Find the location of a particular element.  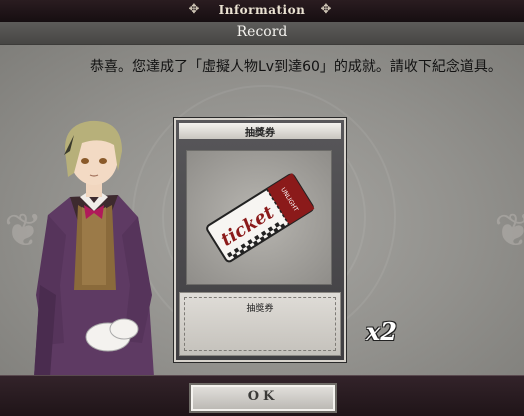

record-title: Record is located at coordinates (262, 32).